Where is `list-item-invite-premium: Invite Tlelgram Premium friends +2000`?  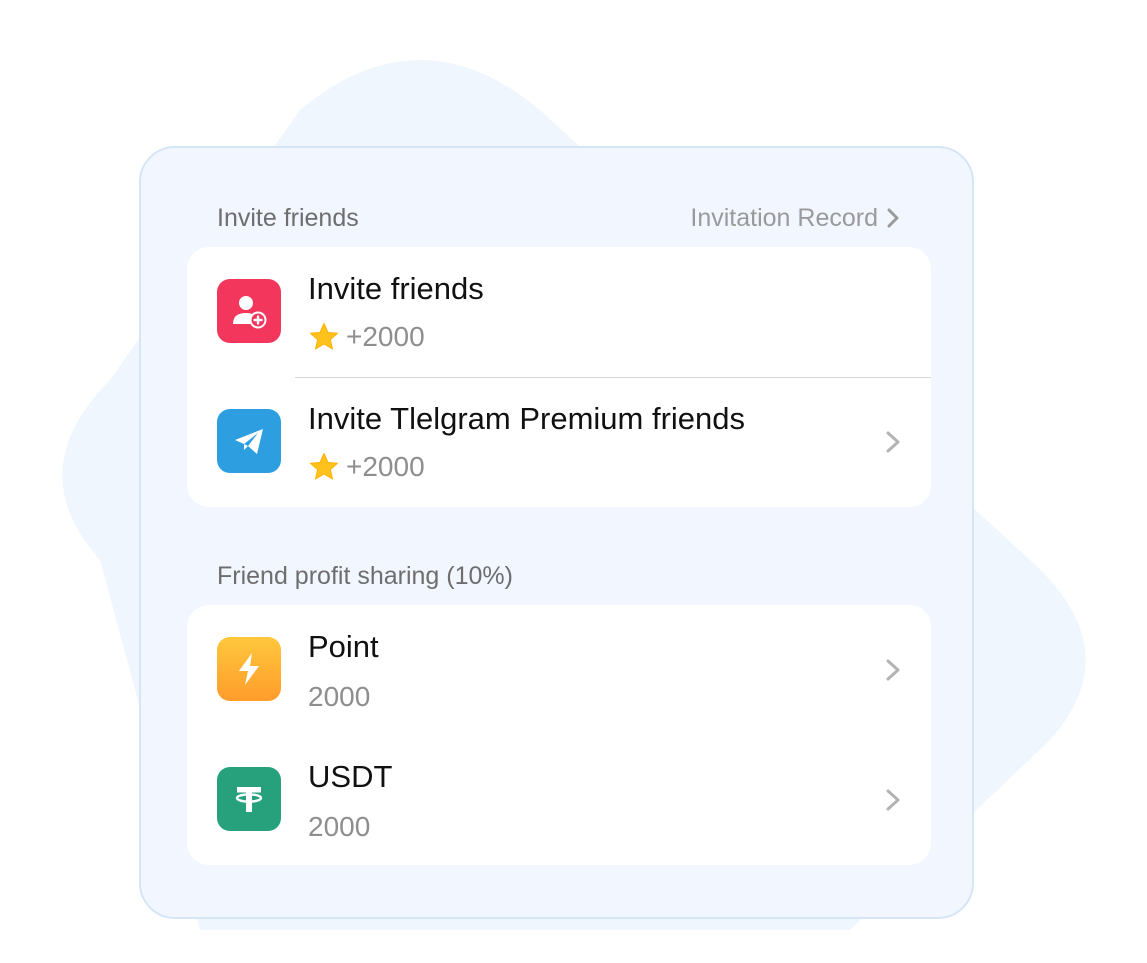 list-item-invite-premium: Invite Tlelgram Premium friends +2000 is located at coordinates (559, 442).